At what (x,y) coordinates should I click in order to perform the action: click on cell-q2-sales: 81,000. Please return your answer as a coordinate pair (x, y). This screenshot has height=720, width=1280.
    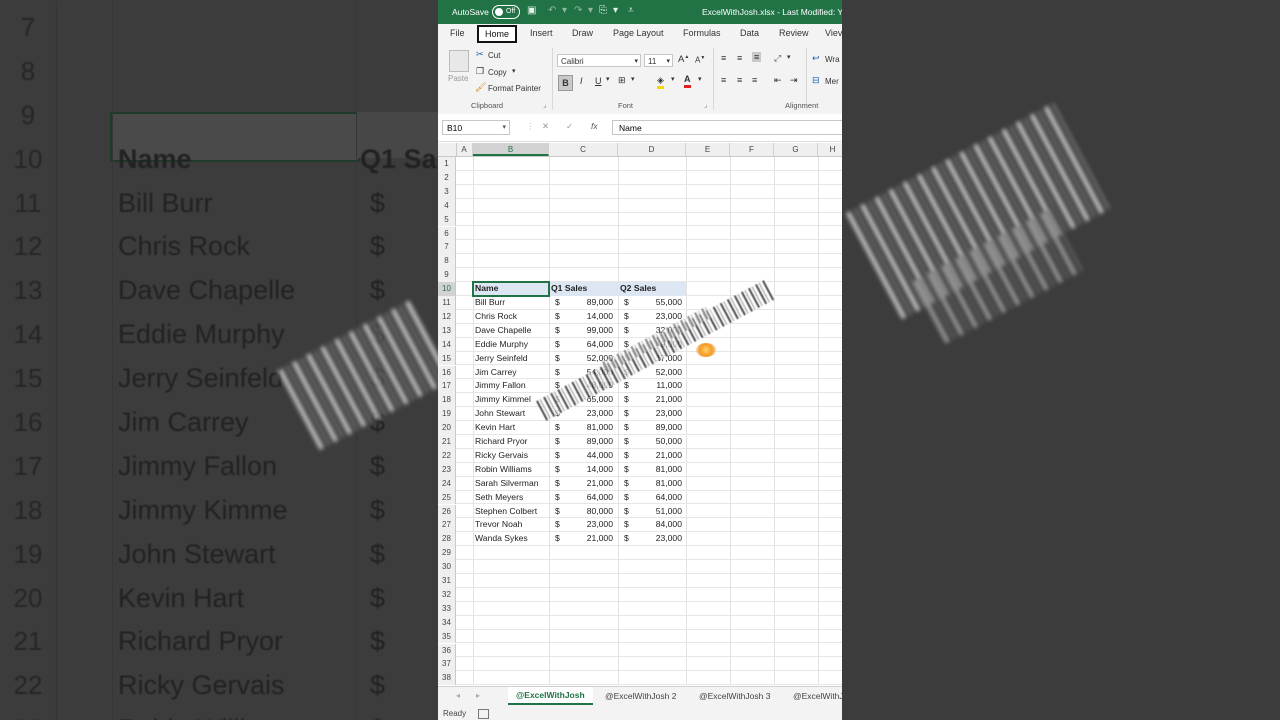
    Looking at the image, I should click on (650, 470).